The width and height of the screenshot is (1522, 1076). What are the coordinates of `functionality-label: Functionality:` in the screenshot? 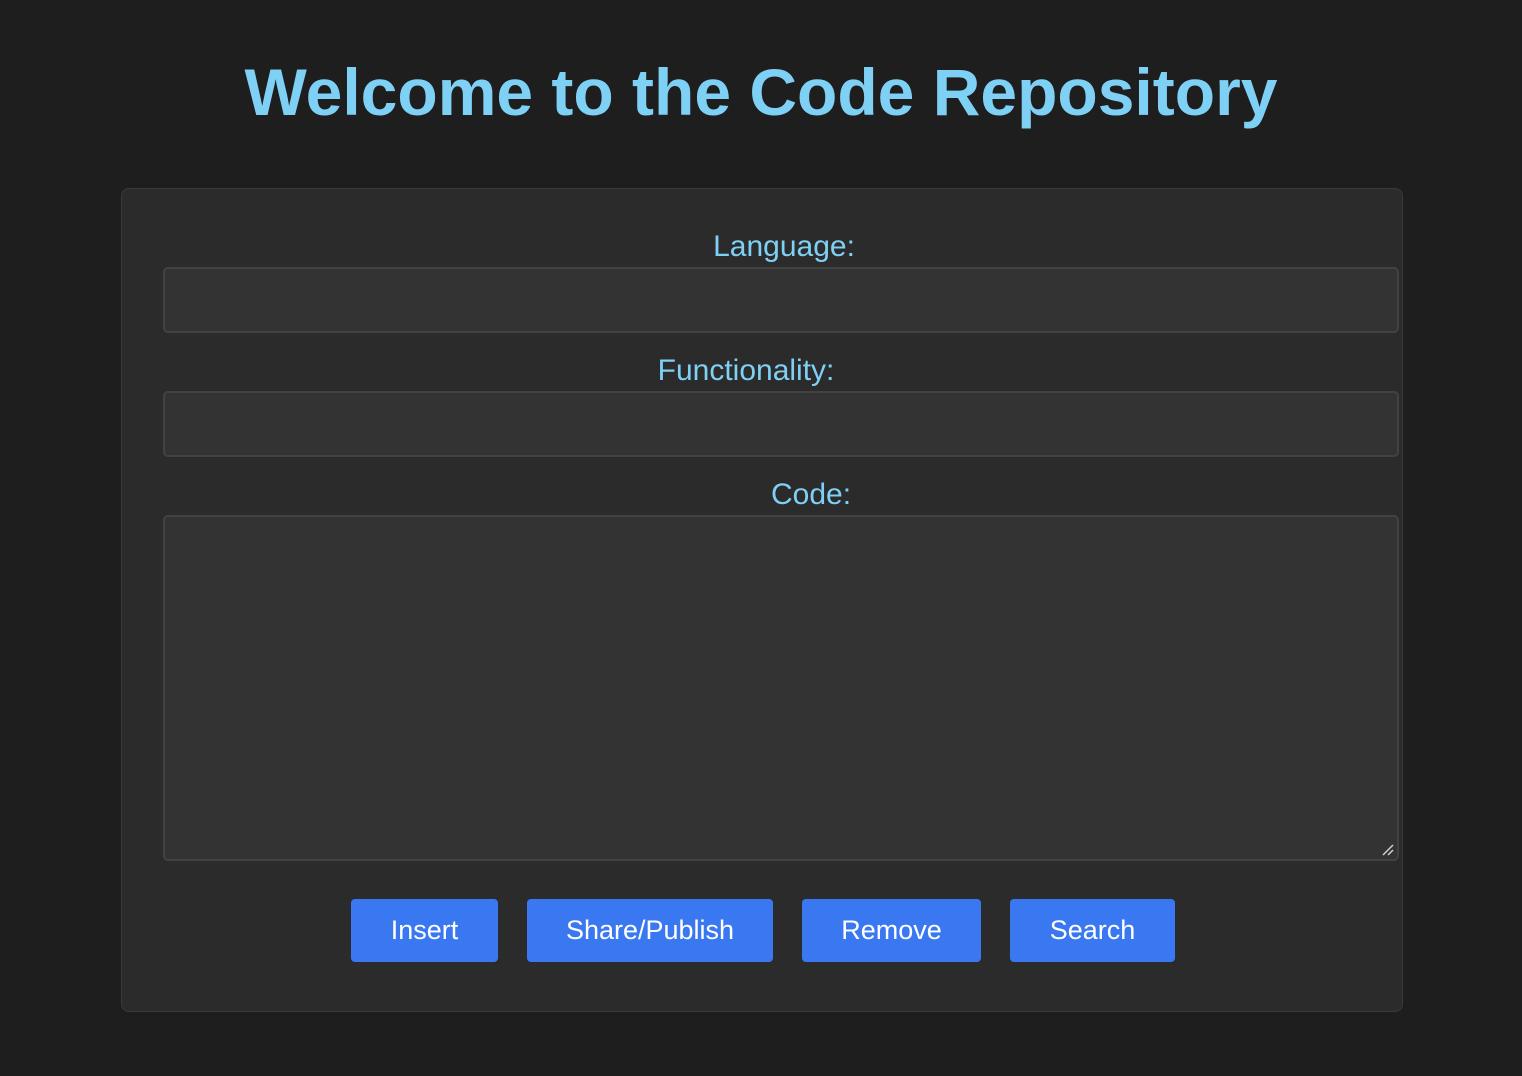 It's located at (746, 370).